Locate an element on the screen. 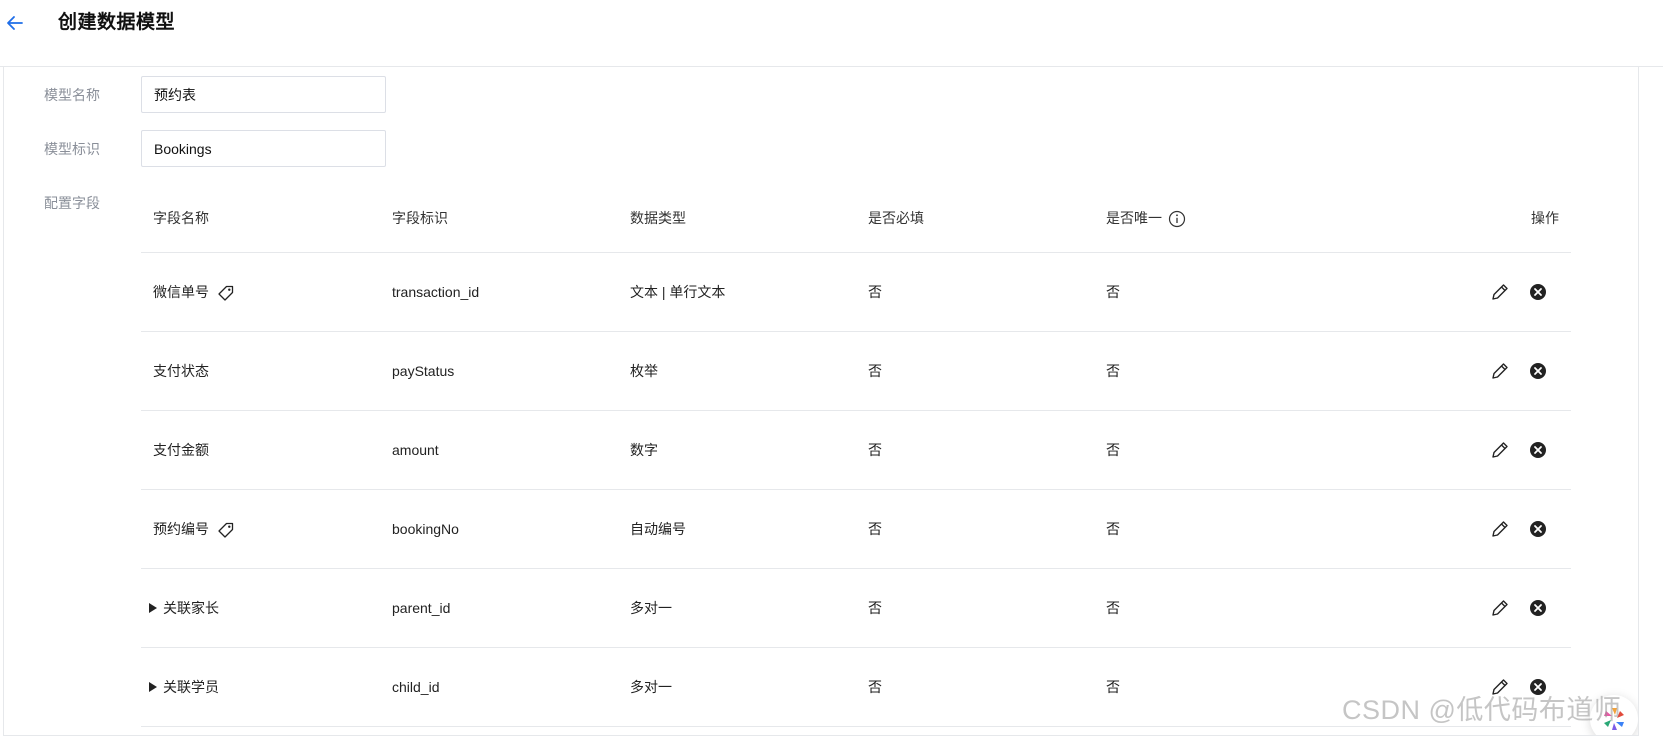 The height and width of the screenshot is (738, 1663). column-header-unique-label: 是否唯一 is located at coordinates (1134, 218).